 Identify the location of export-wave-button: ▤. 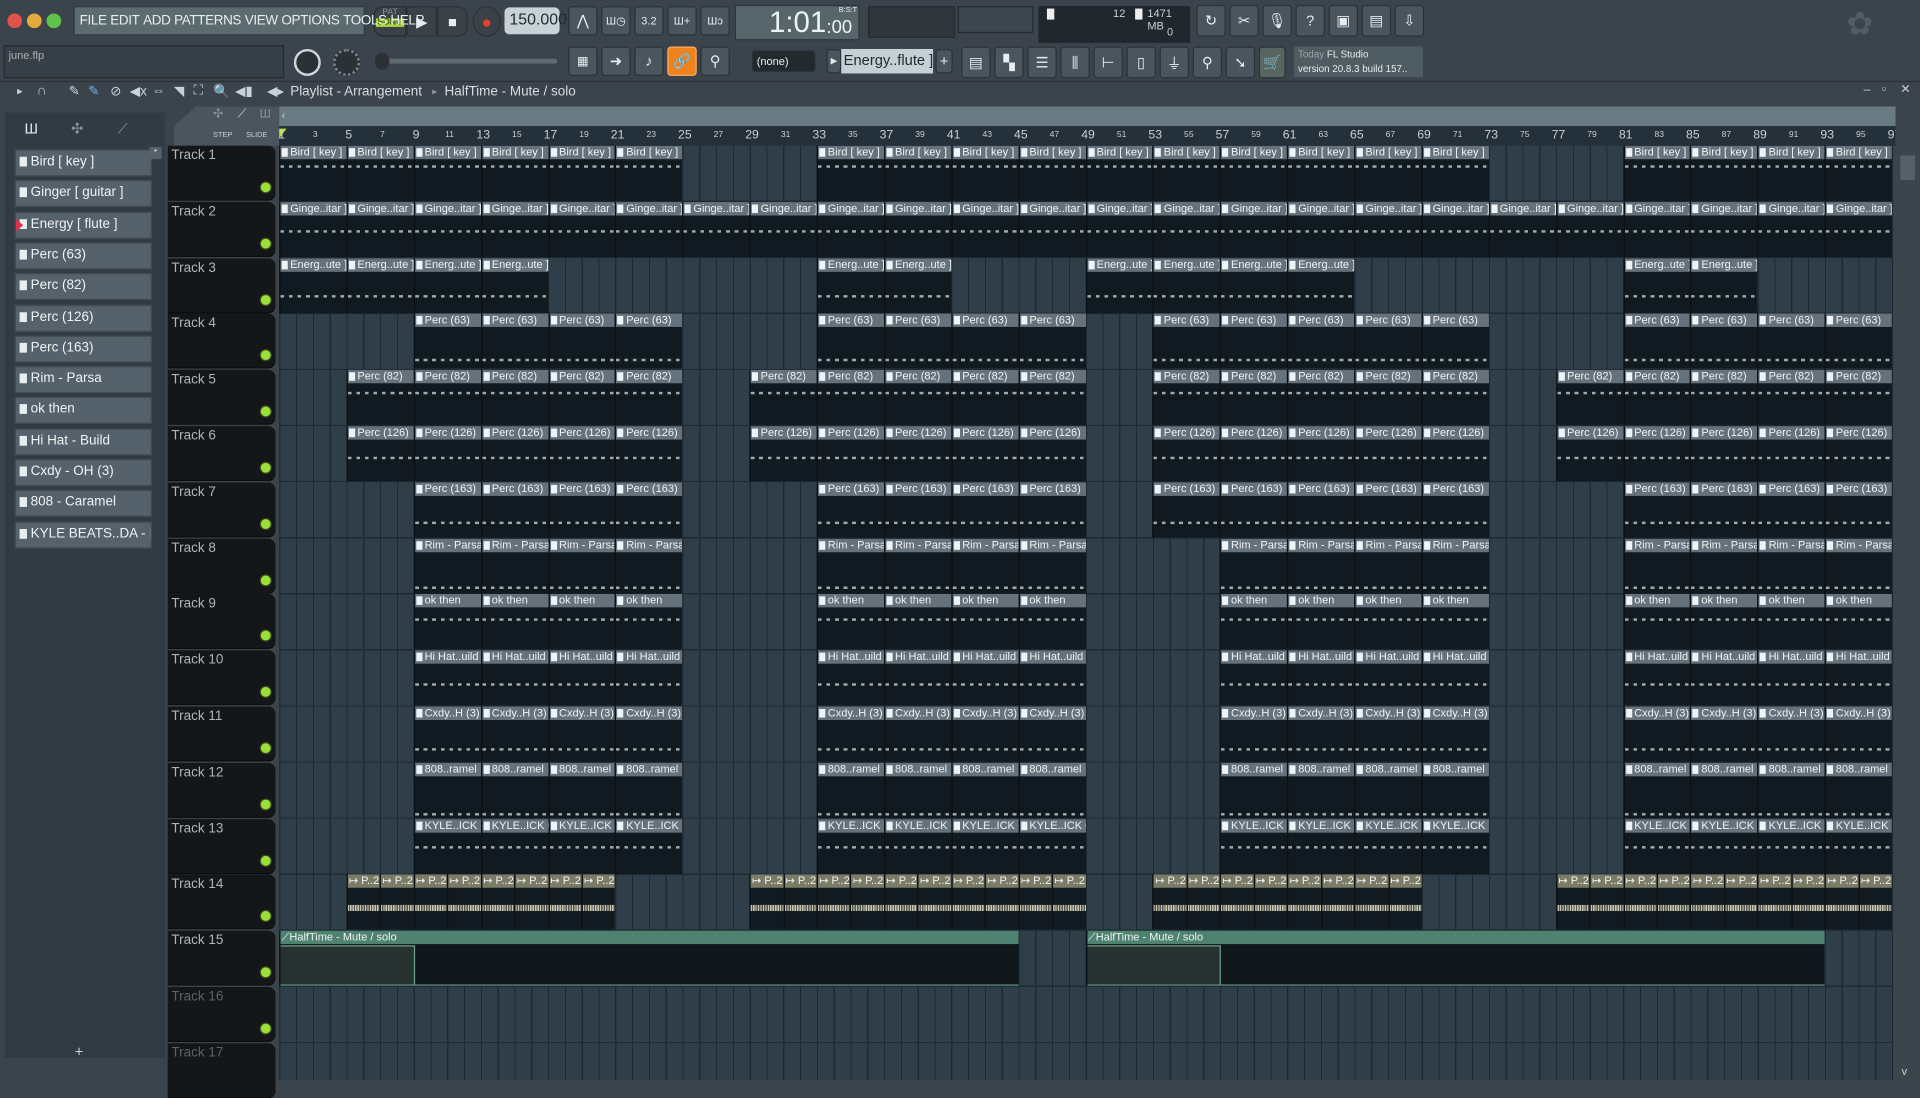
(1376, 20).